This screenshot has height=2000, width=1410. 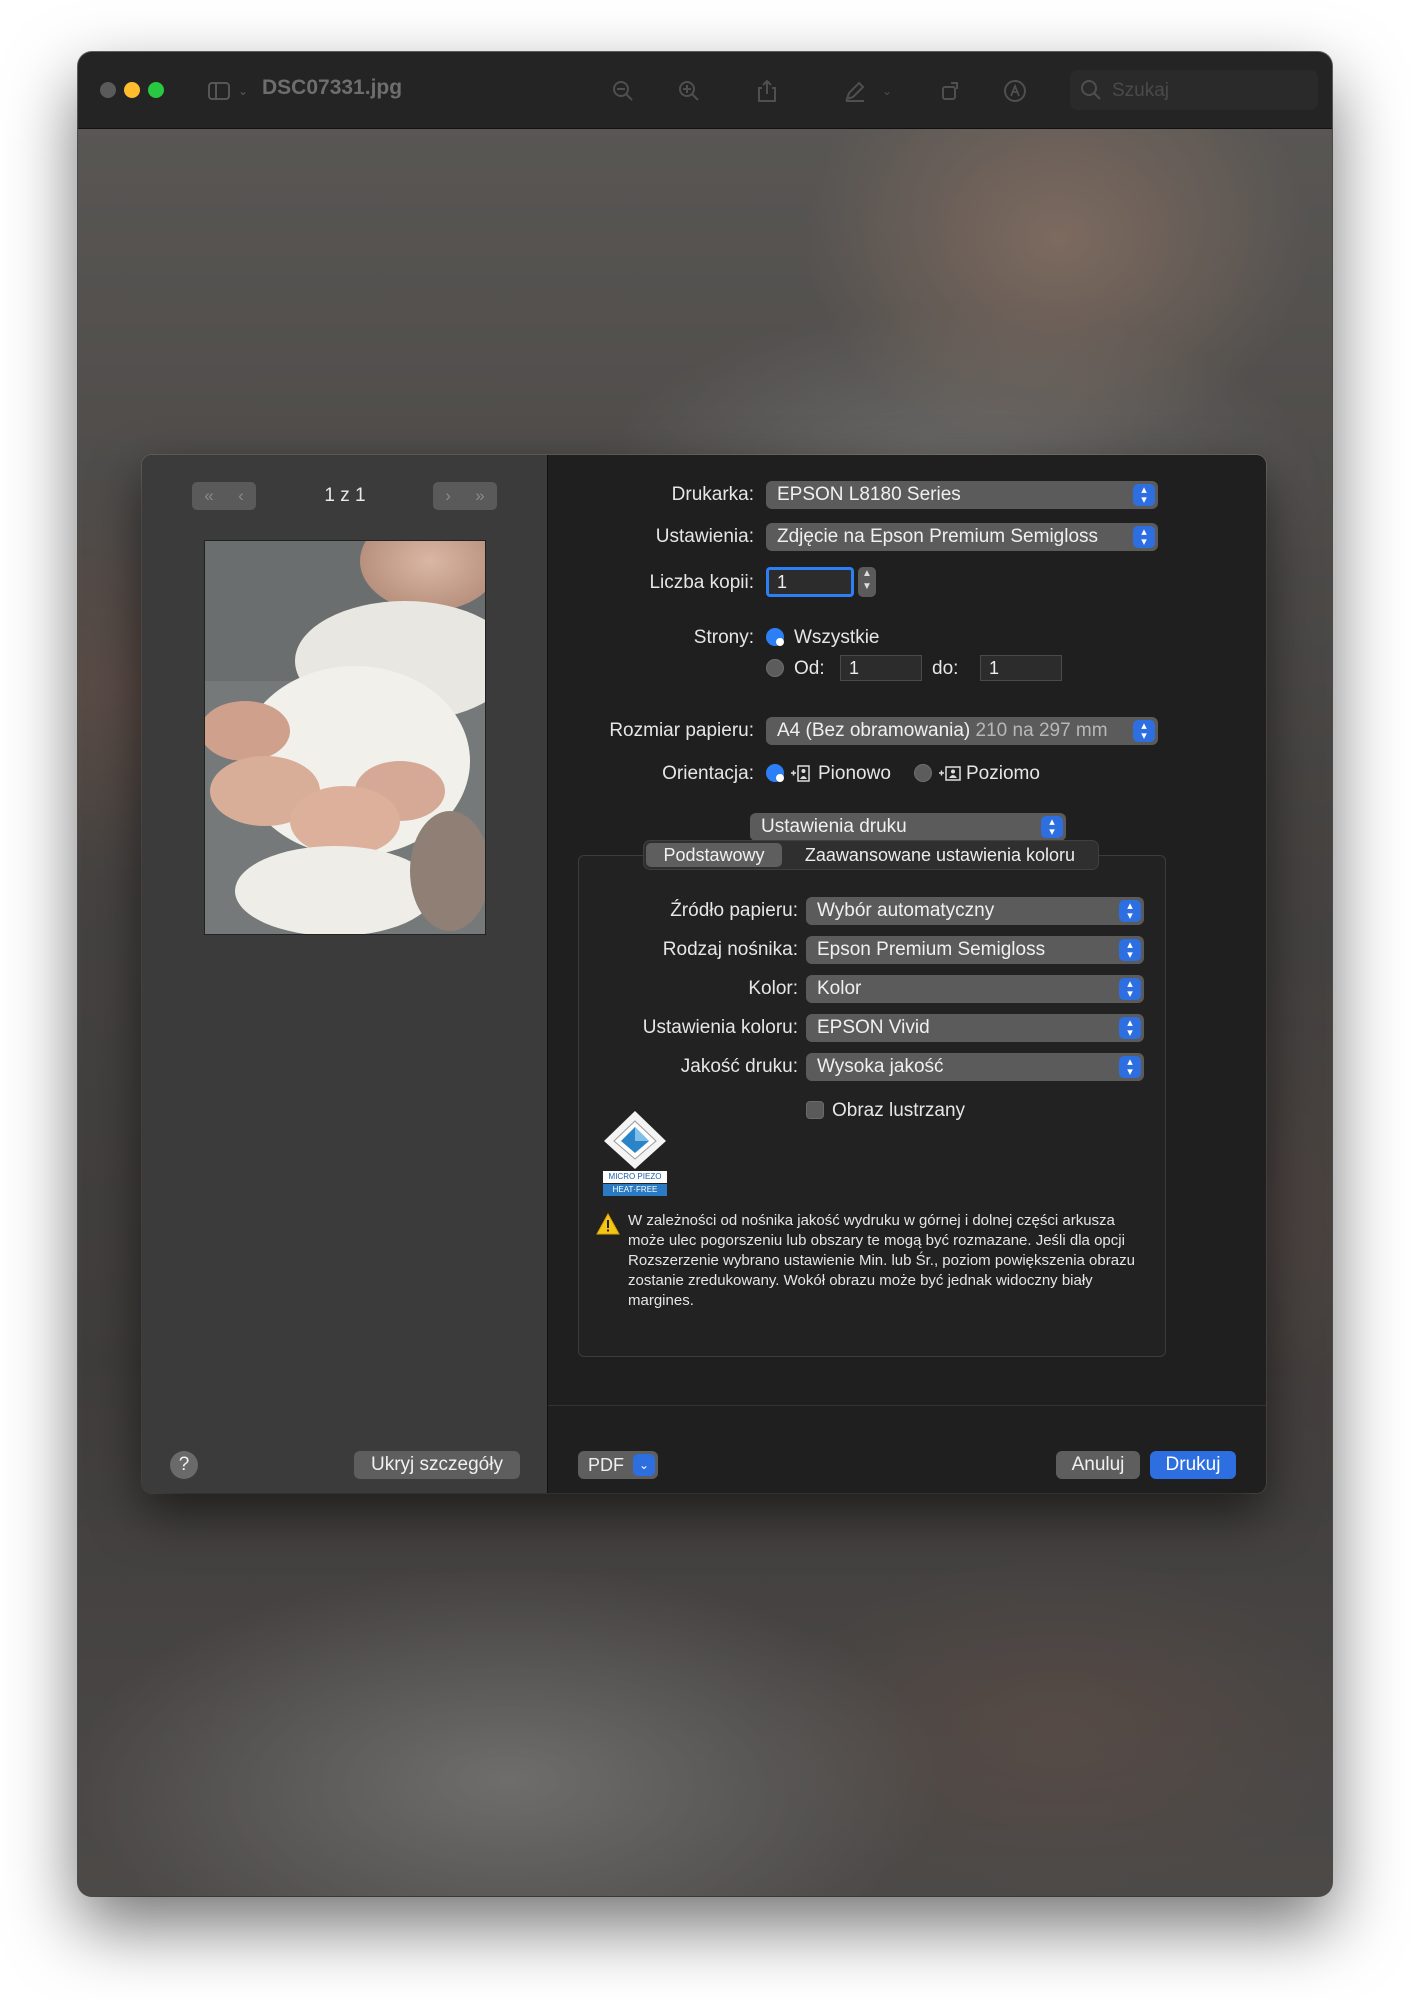 I want to click on zoom-out-icon, so click(x=623, y=91).